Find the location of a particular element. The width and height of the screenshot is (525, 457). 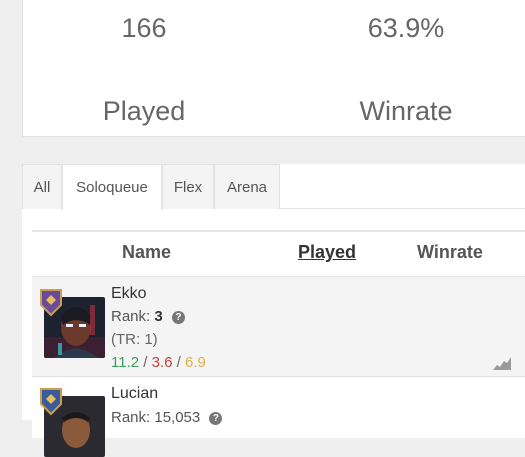

rank-line: Rank: 3 ? is located at coordinates (148, 316).